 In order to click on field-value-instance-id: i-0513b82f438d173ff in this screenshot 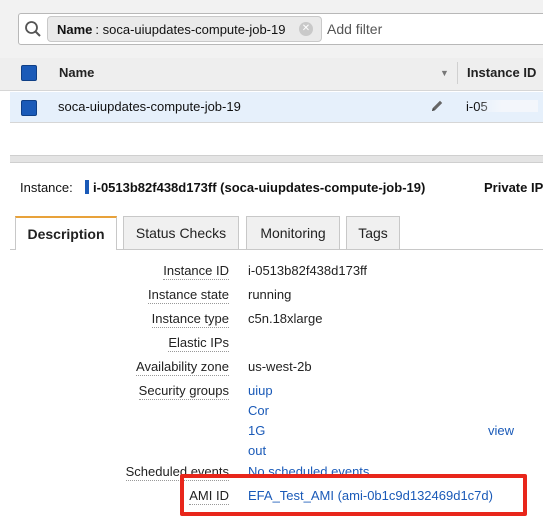, I will do `click(308, 270)`.